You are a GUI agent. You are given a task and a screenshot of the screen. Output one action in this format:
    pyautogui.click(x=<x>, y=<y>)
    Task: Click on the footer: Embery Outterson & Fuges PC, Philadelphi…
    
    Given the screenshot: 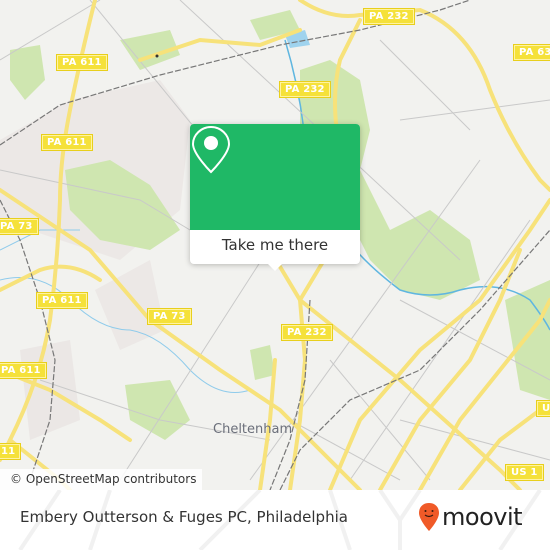 What is the action you would take?
    pyautogui.click(x=275, y=520)
    